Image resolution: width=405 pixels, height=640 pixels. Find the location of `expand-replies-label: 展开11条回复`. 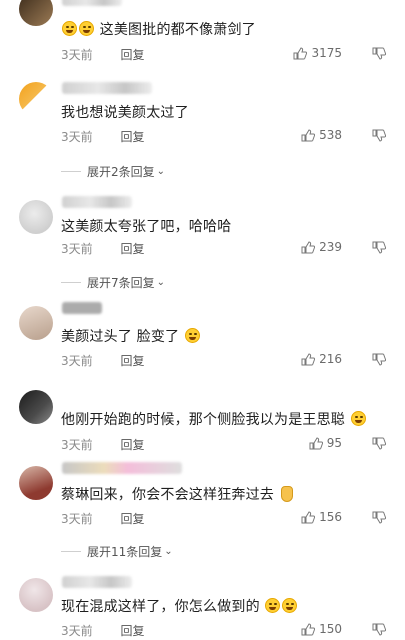

expand-replies-label: 展开11条回复 is located at coordinates (125, 552).